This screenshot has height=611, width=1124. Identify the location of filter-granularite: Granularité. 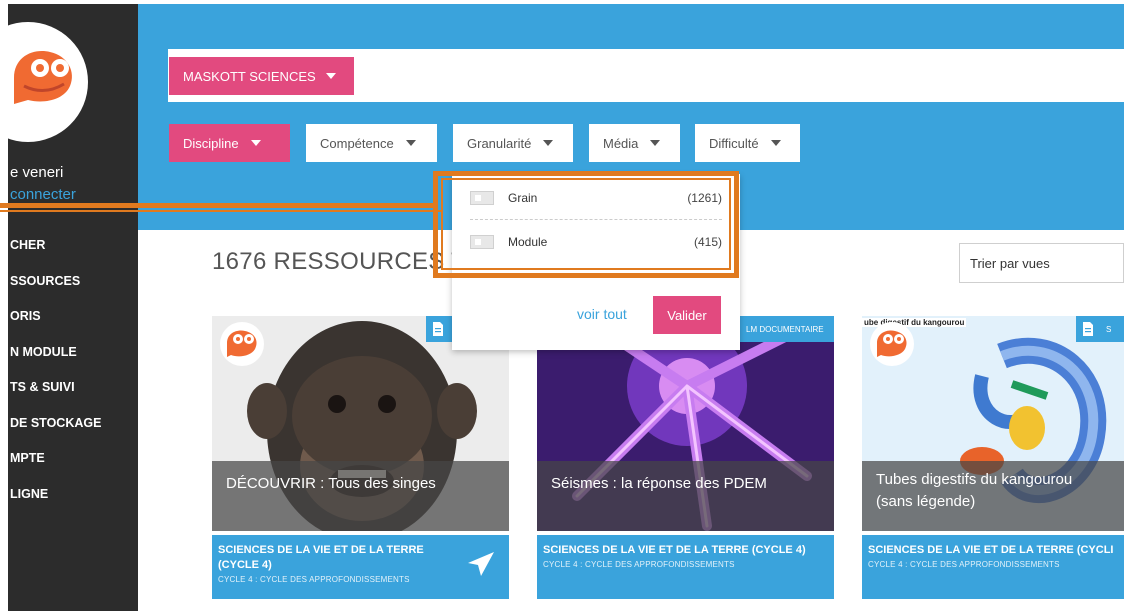
(513, 143).